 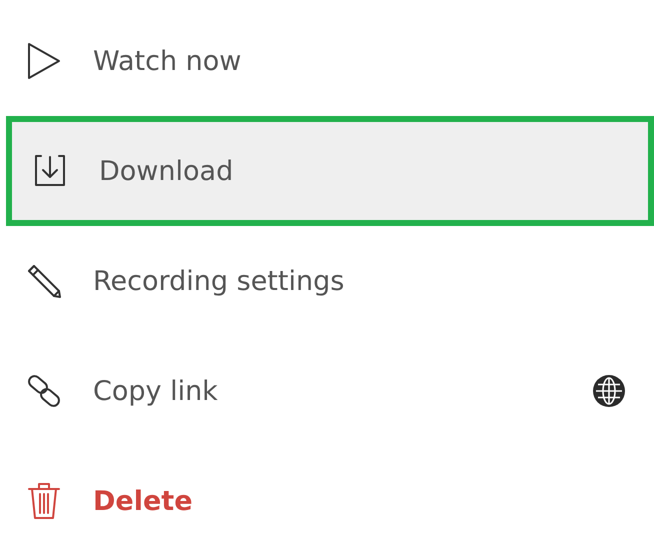 I want to click on trash-icon, so click(x=44, y=501).